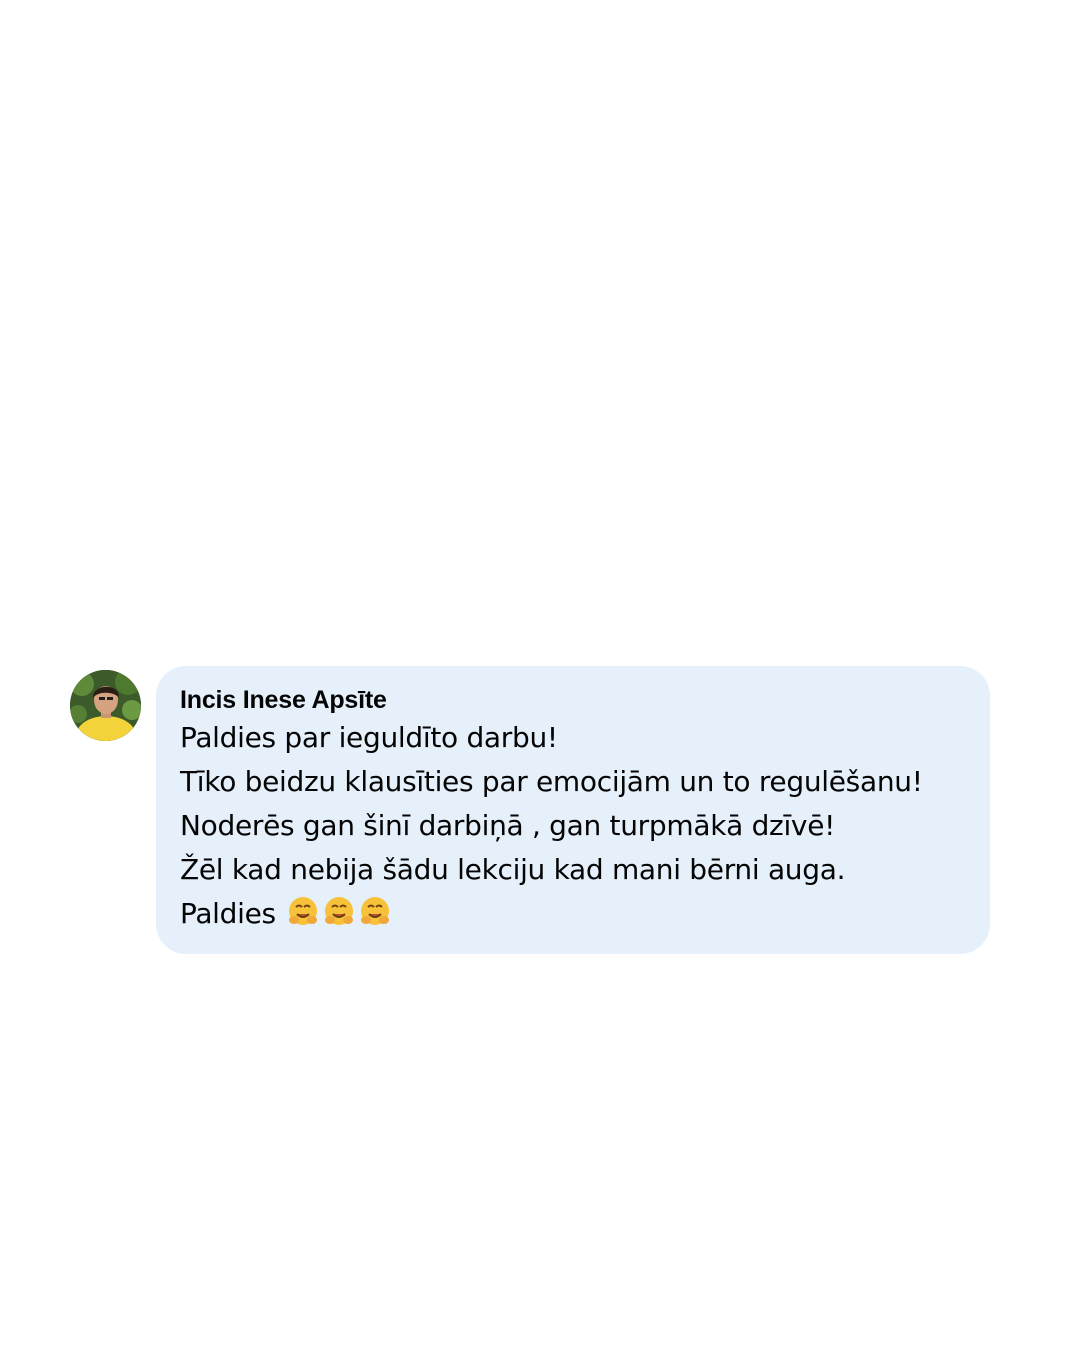 The width and height of the screenshot is (1080, 1350). What do you see at coordinates (460, 965) in the screenshot?
I see `comment-actions-cropped` at bounding box center [460, 965].